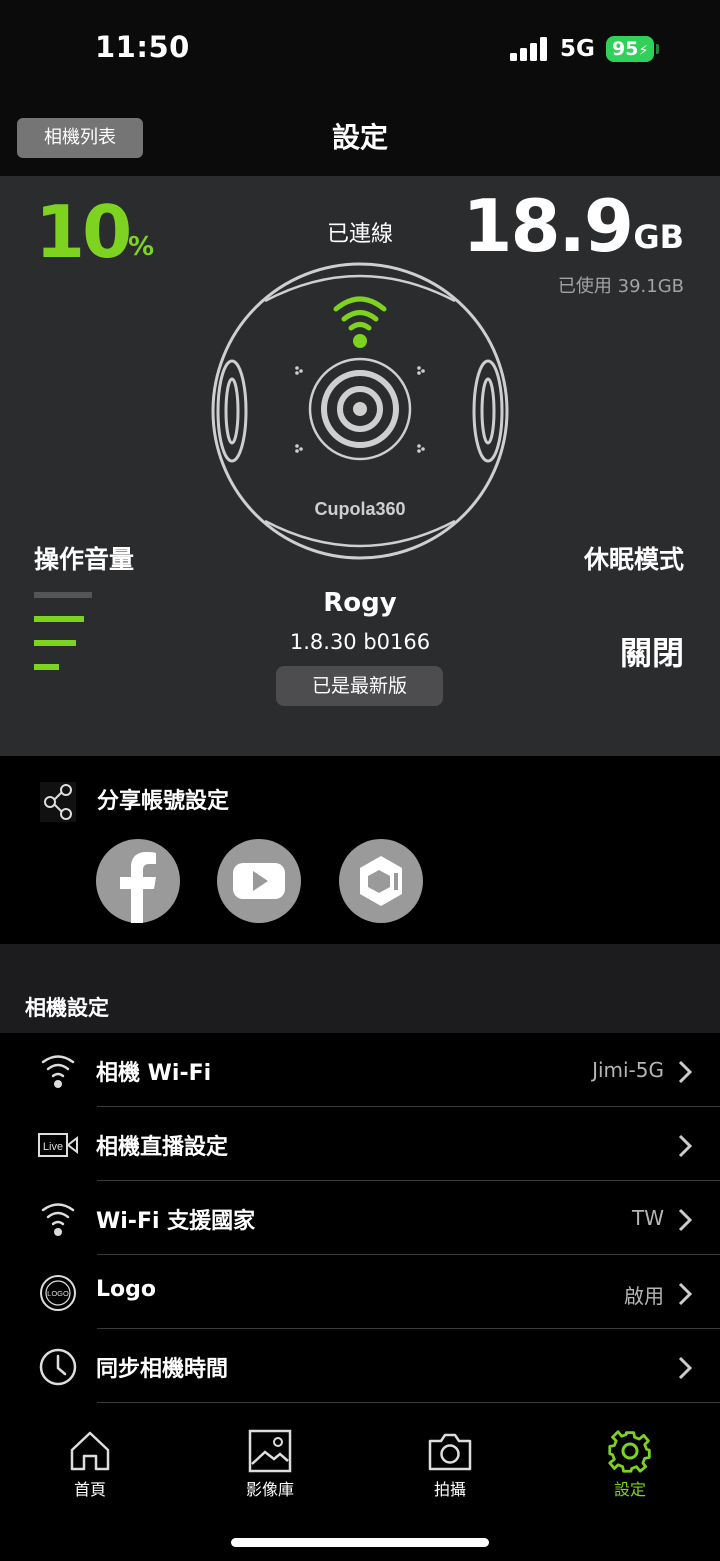  I want to click on setting-live-stream: Live 相機直播設定, so click(360, 1144).